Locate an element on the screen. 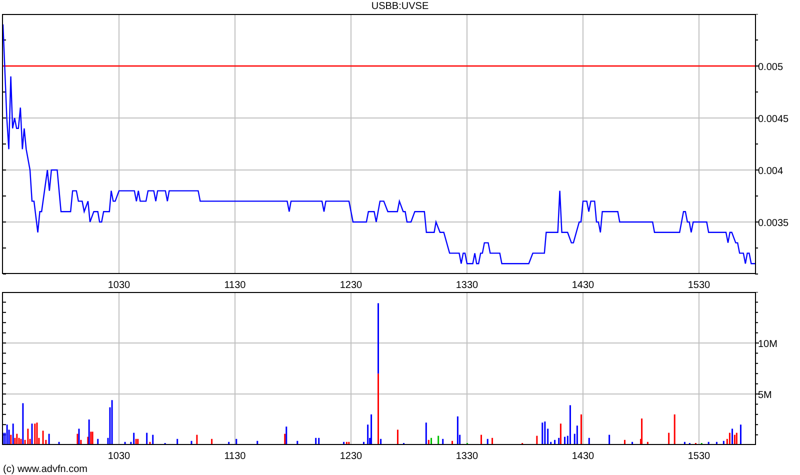 Image resolution: width=800 pixels, height=475 pixels. copyright-text: (c) www.advfn.com is located at coordinates (45, 469).